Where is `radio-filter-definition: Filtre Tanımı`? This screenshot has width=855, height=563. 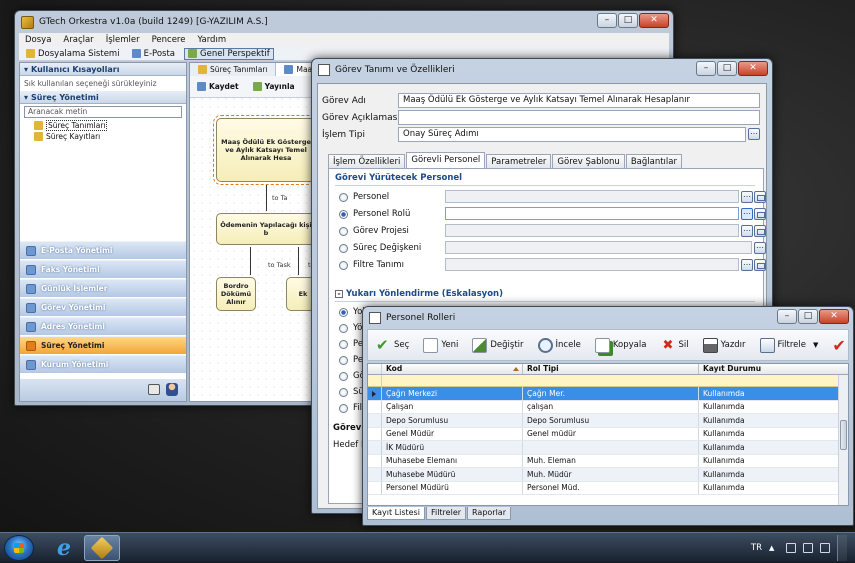 radio-filter-definition: Filtre Tanımı is located at coordinates (371, 265).